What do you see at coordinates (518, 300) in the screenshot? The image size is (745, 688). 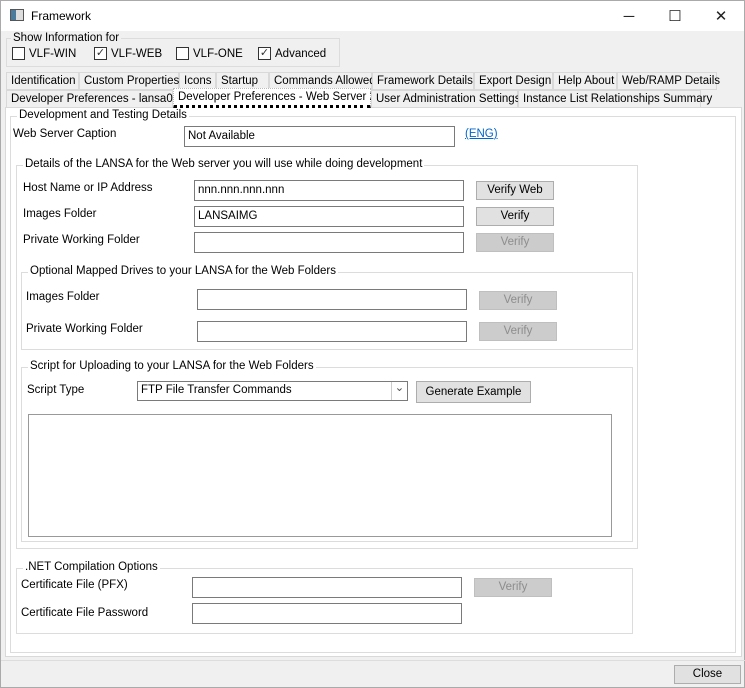 I see `verify-mapped-images-button: Verify` at bounding box center [518, 300].